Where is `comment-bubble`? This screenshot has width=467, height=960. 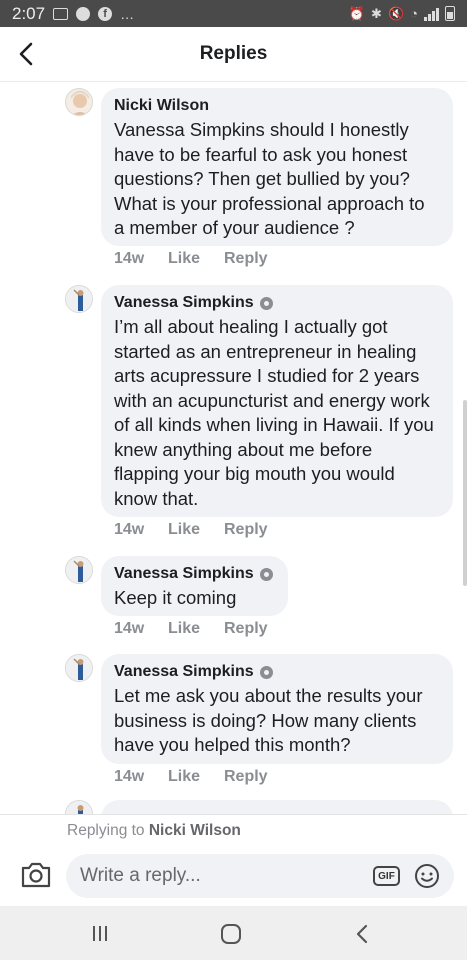
comment-bubble is located at coordinates (277, 807).